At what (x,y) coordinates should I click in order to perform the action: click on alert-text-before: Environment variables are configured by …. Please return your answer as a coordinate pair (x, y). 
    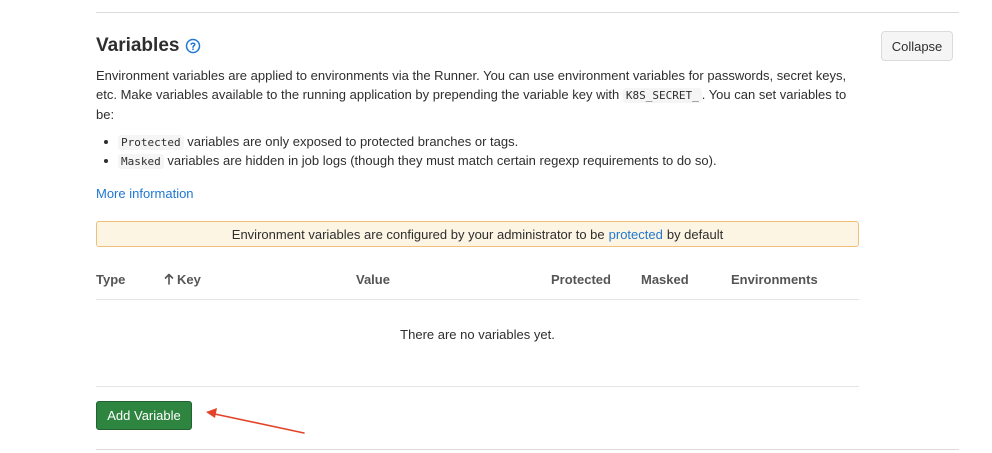
    Looking at the image, I should click on (418, 234).